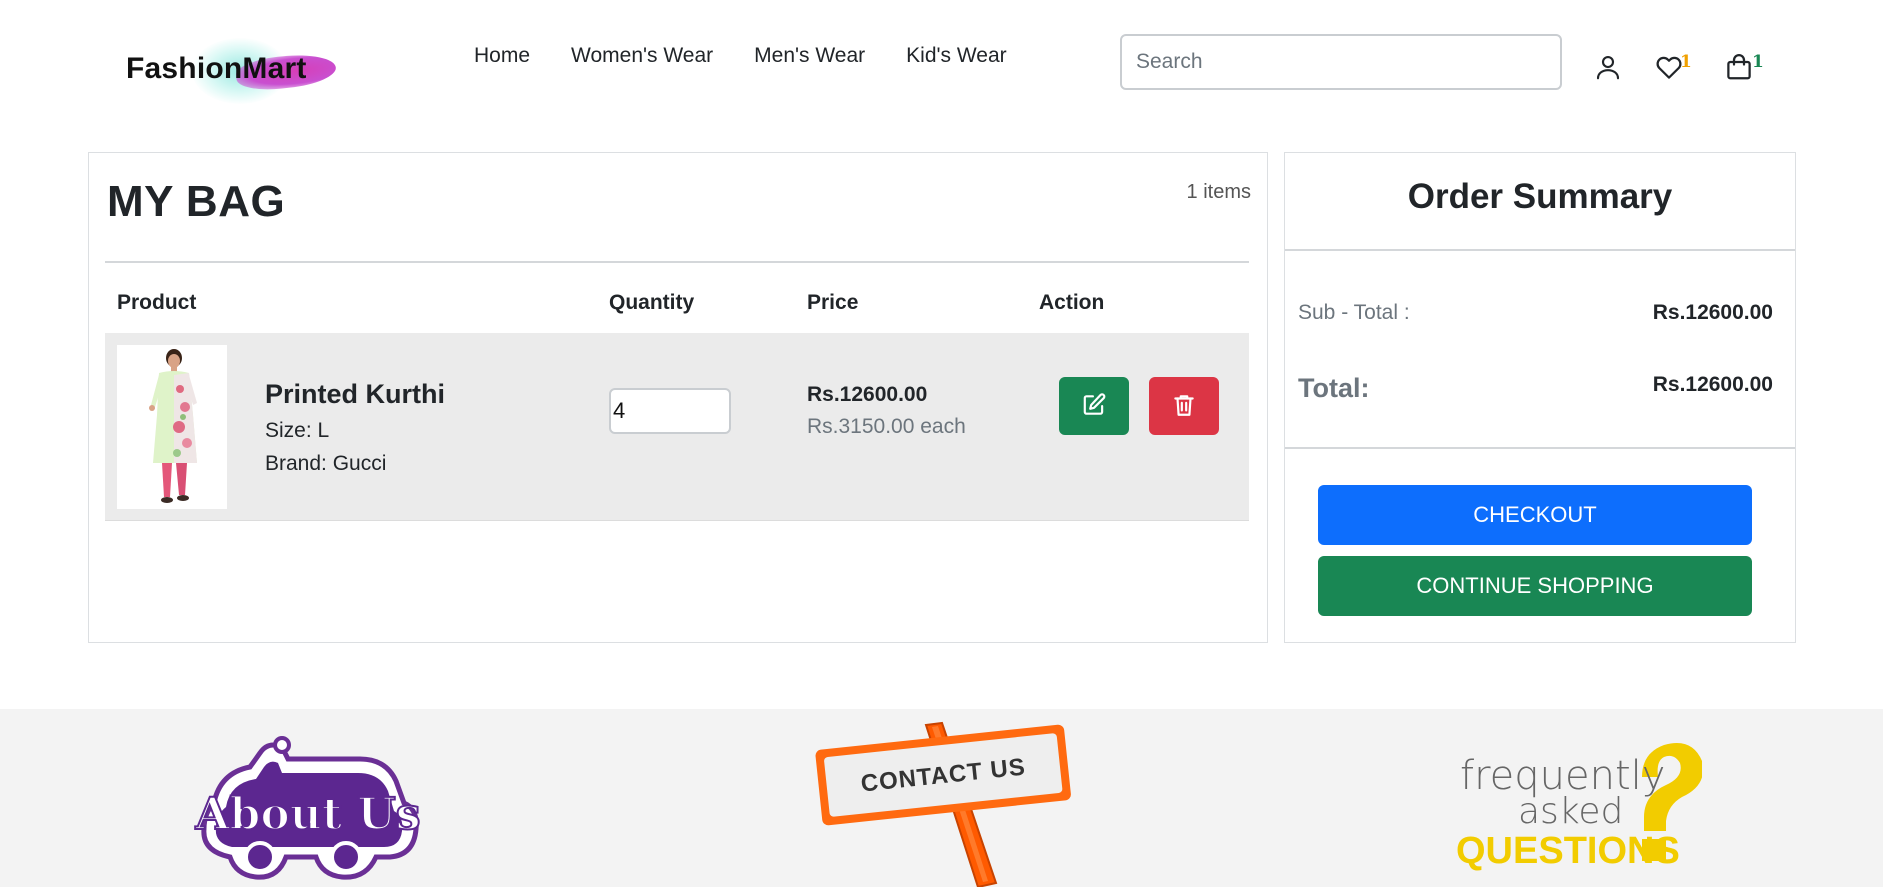 This screenshot has height=887, width=1883. What do you see at coordinates (1712, 384) in the screenshot?
I see `total-value: Rs.12600.00` at bounding box center [1712, 384].